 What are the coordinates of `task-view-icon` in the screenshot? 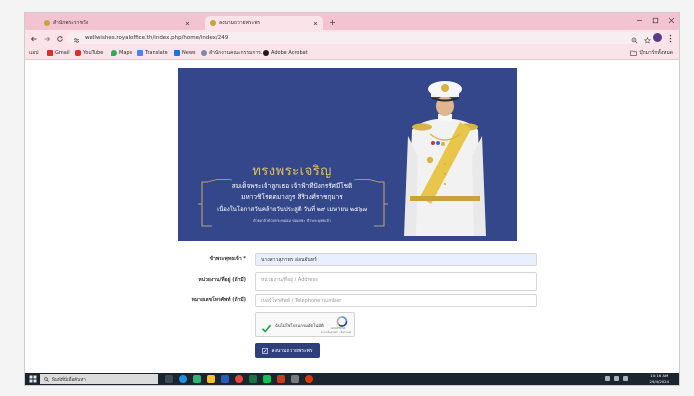 It's located at (169, 379).